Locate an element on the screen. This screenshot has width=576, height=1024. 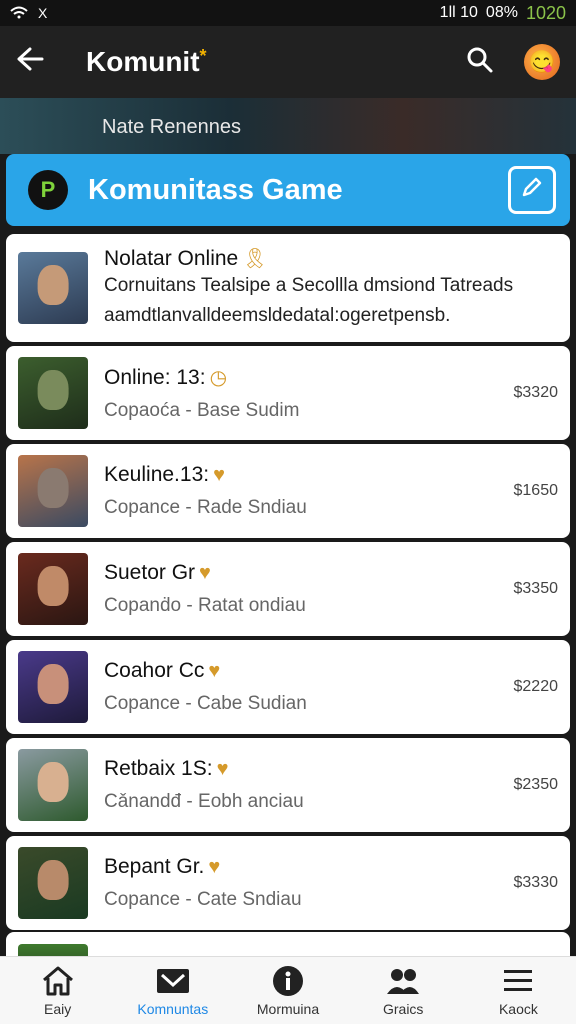
game-price: $3330 is located at coordinates (536, 882).